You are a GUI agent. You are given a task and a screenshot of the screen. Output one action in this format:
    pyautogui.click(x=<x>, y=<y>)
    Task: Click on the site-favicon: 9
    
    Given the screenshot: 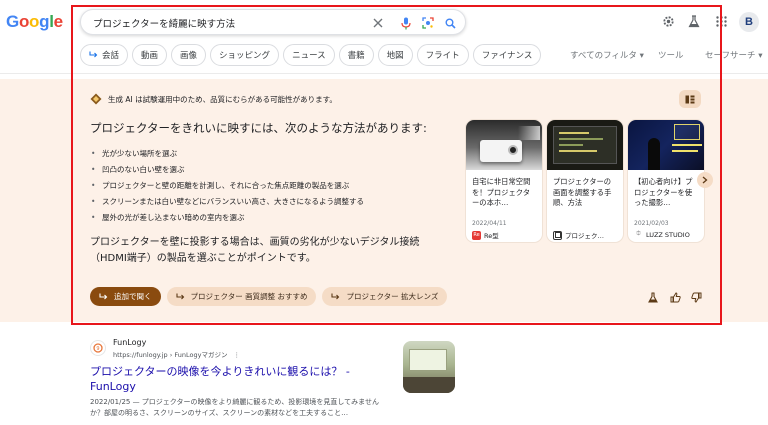 What is the action you would take?
    pyautogui.click(x=98, y=348)
    